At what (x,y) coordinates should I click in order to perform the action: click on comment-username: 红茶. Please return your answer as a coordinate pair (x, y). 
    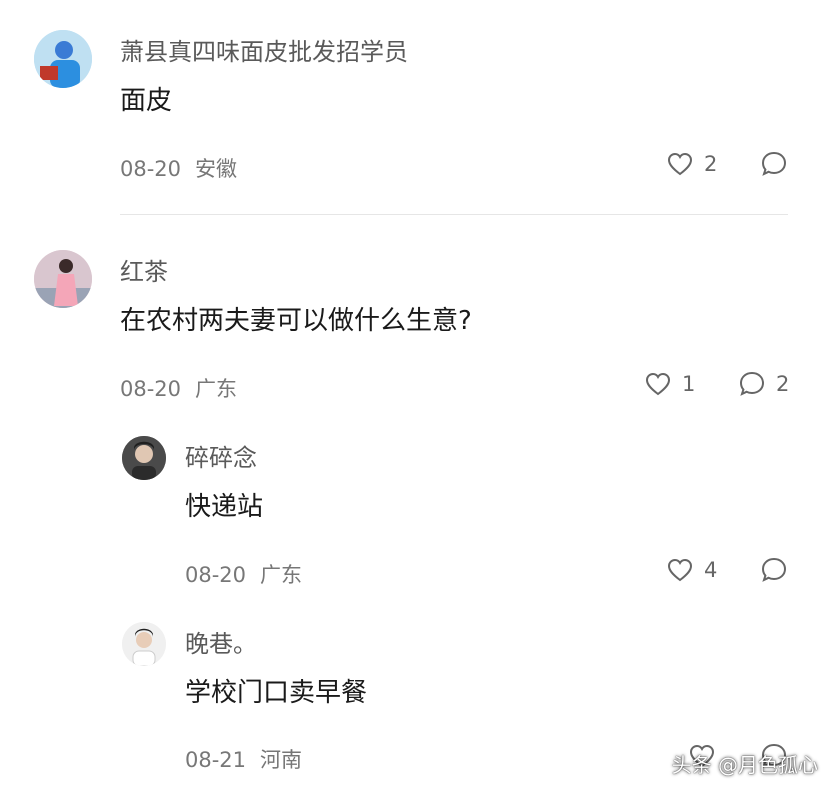
    Looking at the image, I should click on (144, 269).